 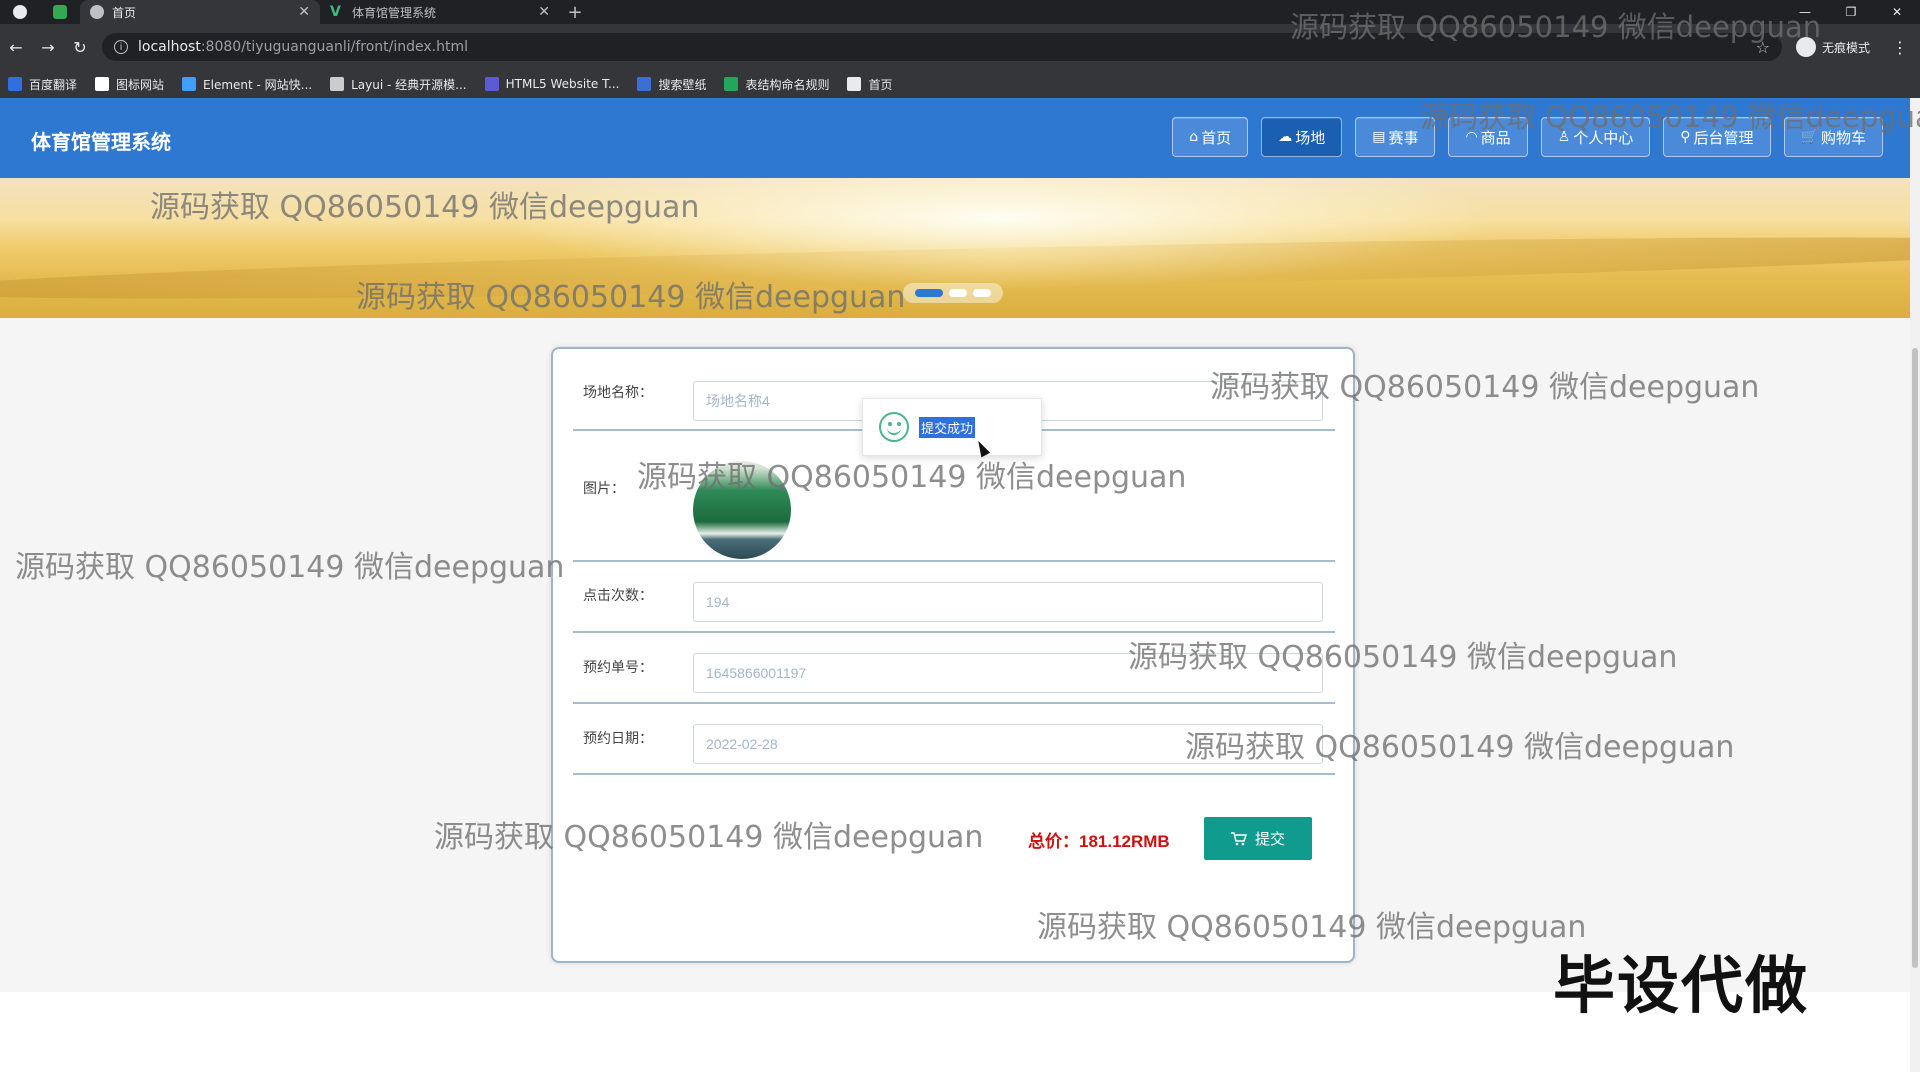 I want to click on bookmark-item: 表结构命名规则, so click(x=776, y=84).